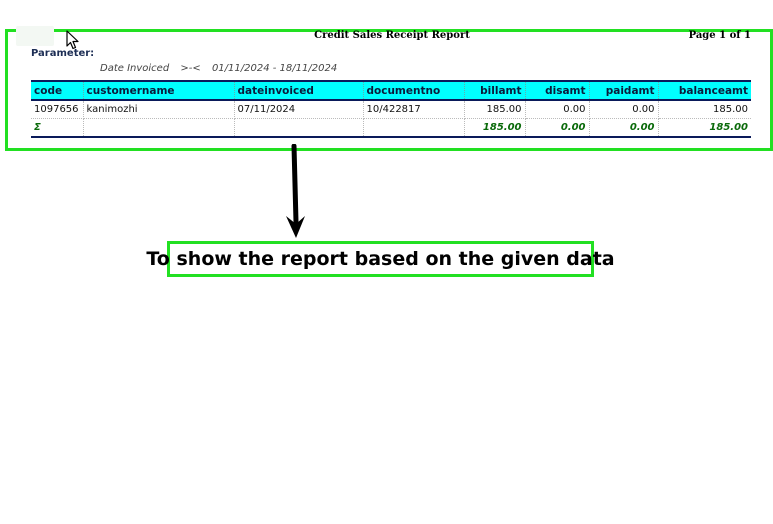  I want to click on cell-billamt: 185.00, so click(495, 109).